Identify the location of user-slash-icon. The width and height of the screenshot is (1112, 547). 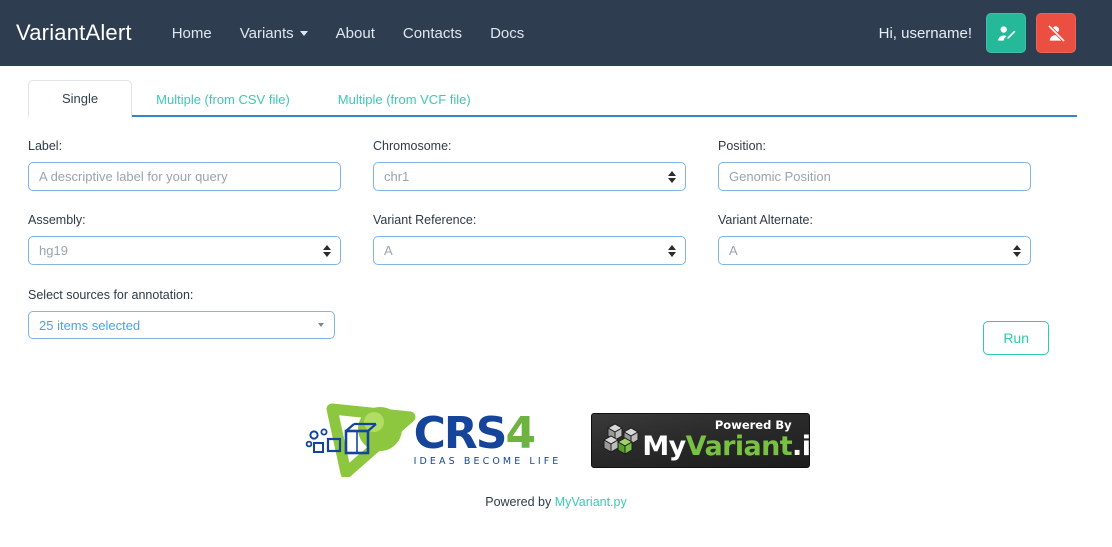
(1056, 33).